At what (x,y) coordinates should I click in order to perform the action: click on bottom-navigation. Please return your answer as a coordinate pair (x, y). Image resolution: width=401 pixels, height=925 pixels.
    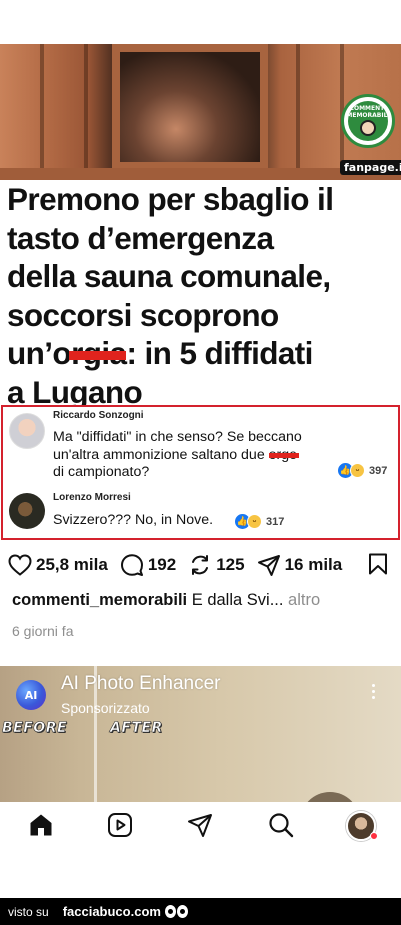
    Looking at the image, I should click on (200, 826).